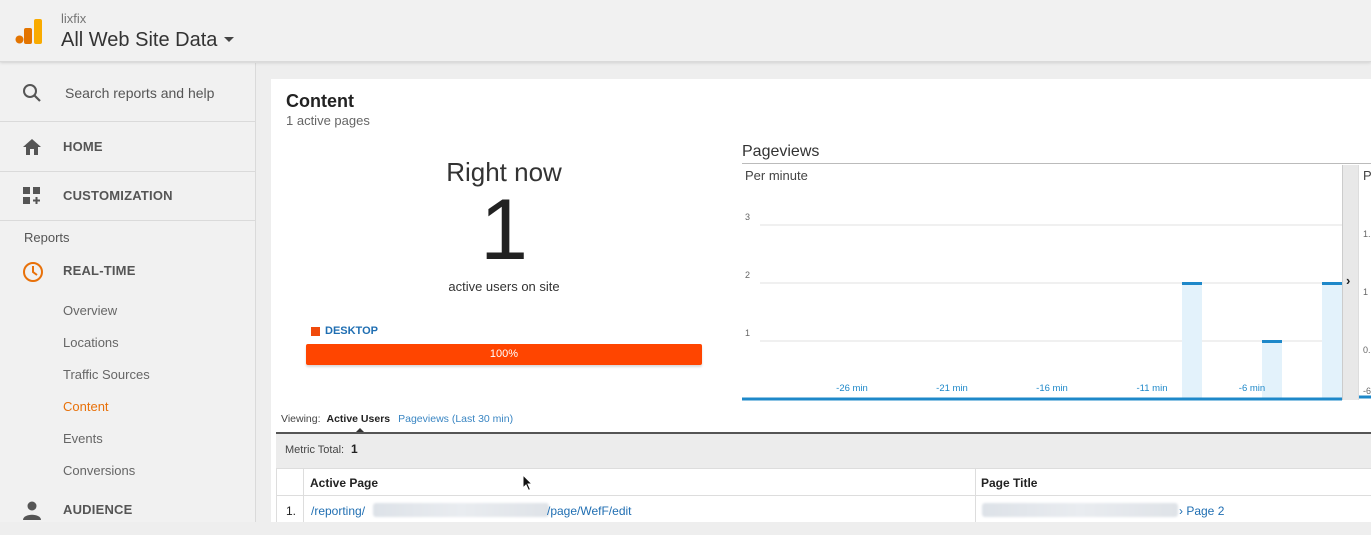 The image size is (1371, 535). What do you see at coordinates (461, 510) in the screenshot?
I see `redacted-segment` at bounding box center [461, 510].